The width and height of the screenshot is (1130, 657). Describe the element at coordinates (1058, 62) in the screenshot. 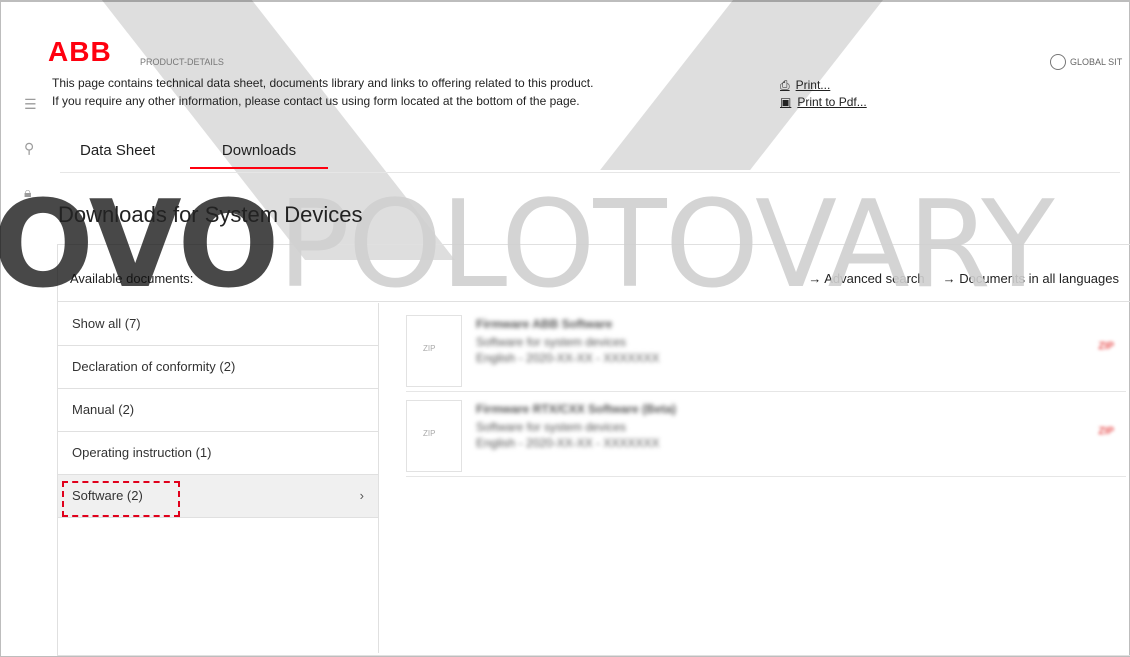

I see `globe-icon` at that location.